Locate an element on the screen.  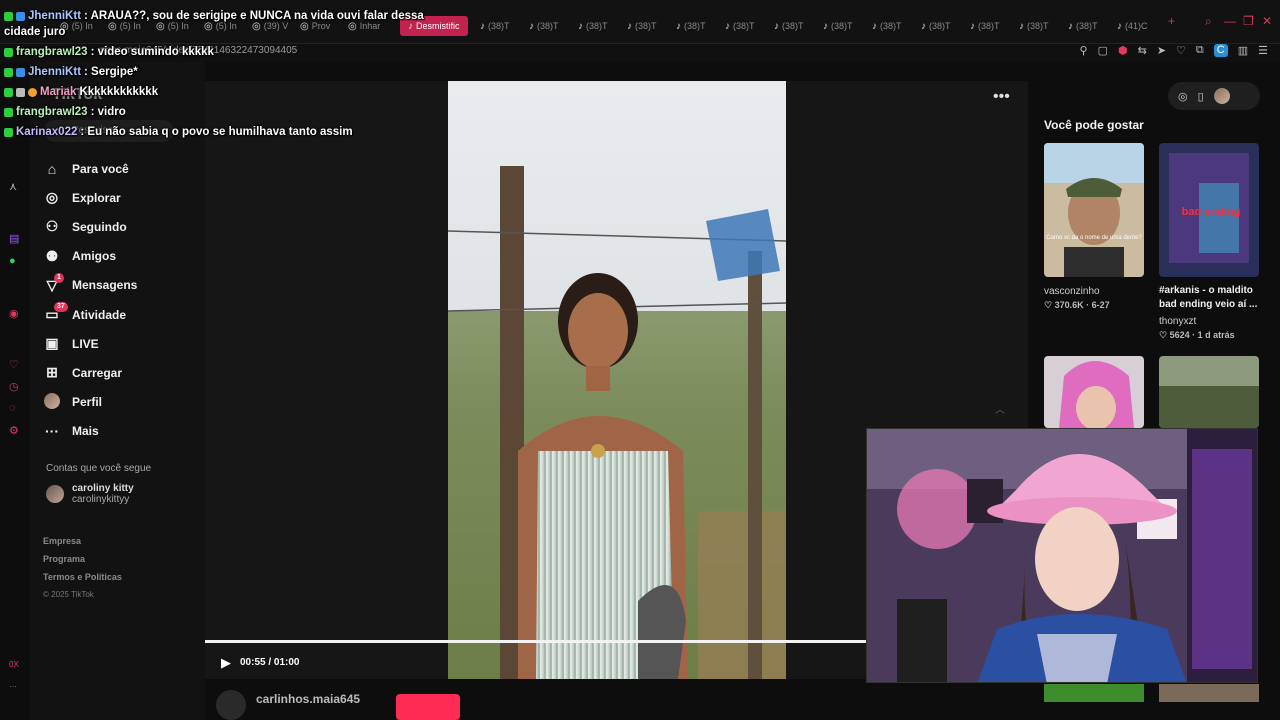
tab-20: ♪ (38)T is located at coordinates (1083, 26).